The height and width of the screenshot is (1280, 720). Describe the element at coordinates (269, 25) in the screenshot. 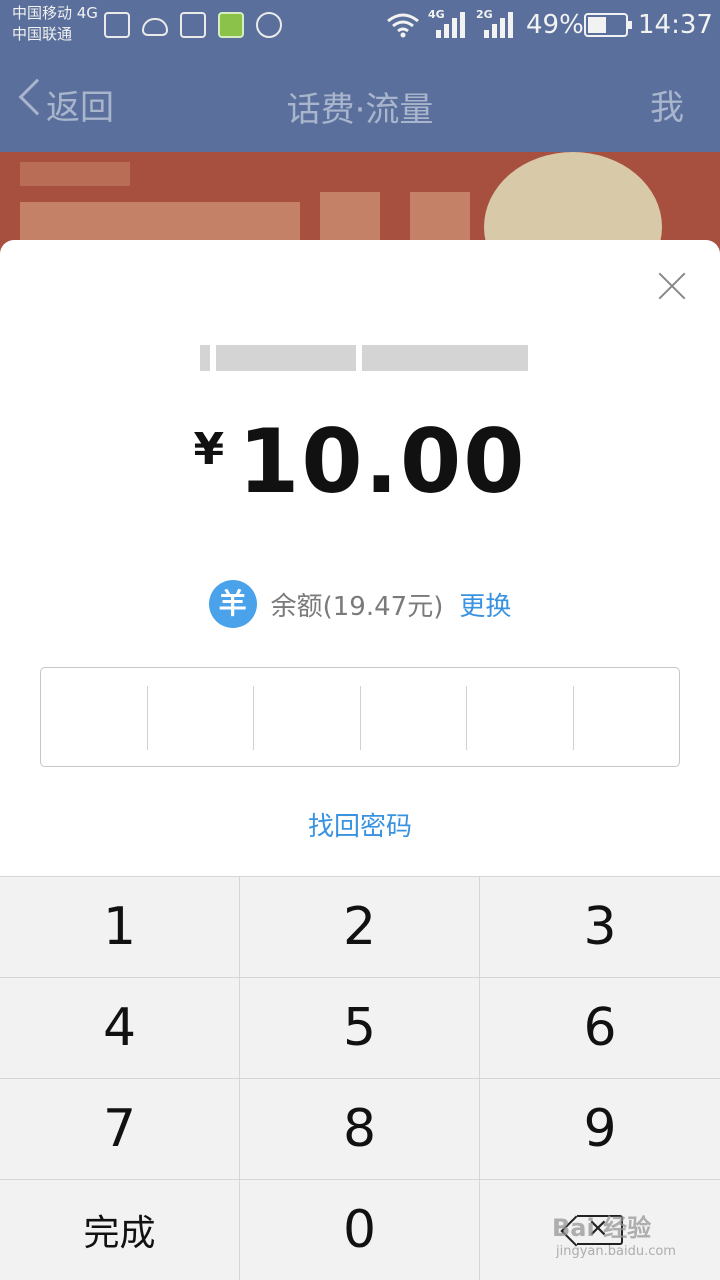

I see `music-icon` at that location.